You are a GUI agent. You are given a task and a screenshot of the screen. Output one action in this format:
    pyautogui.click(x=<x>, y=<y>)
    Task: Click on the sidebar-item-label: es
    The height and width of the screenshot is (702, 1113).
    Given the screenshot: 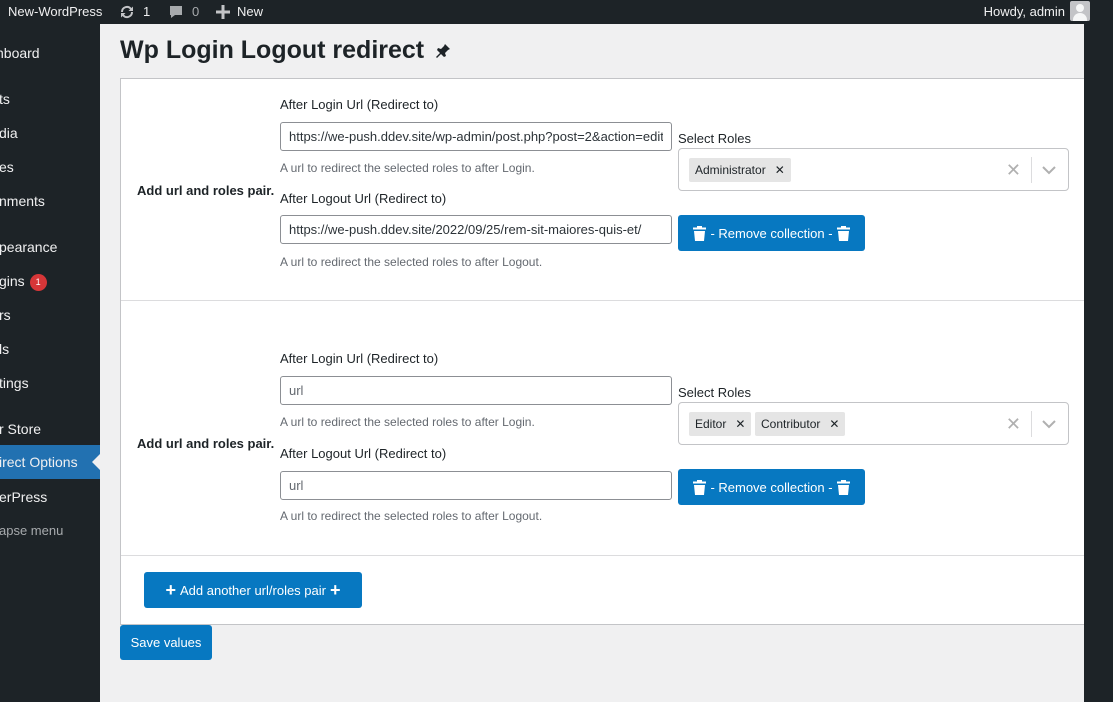 What is the action you would take?
    pyautogui.click(x=7, y=167)
    